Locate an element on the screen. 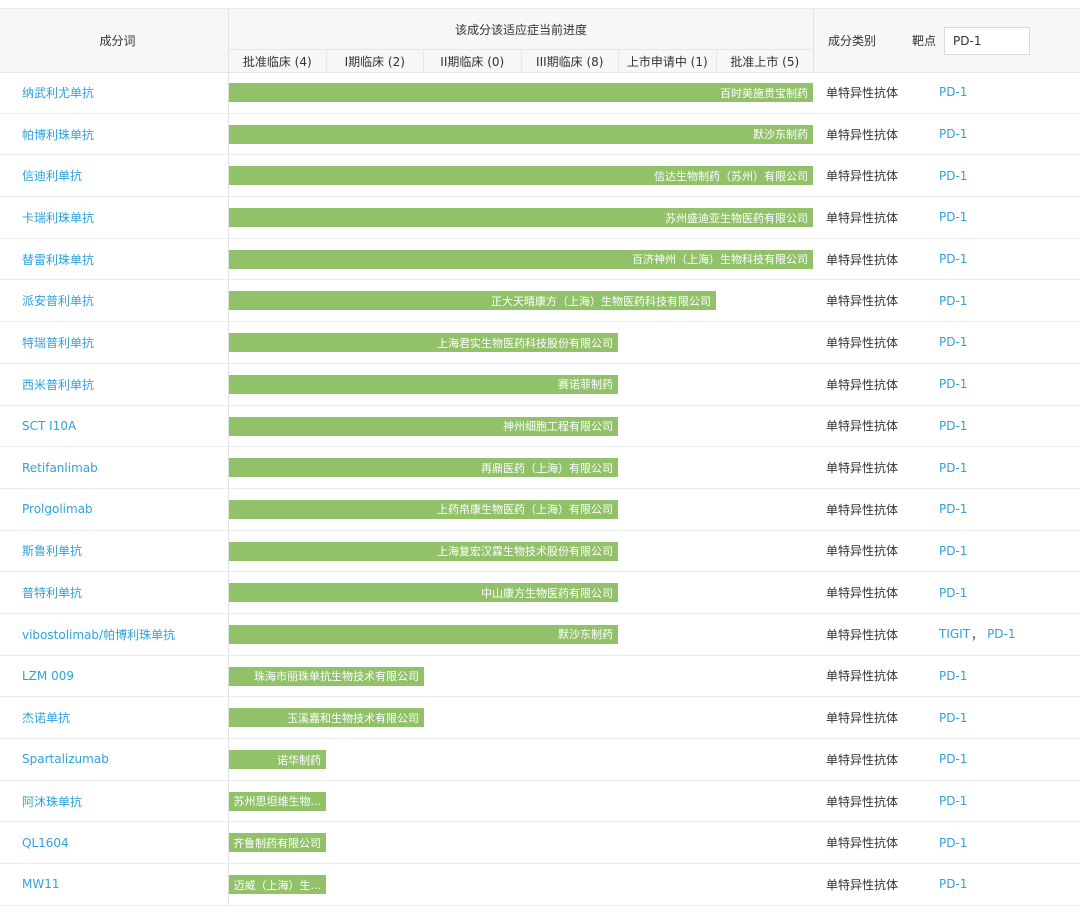  ingredient-link: 卡瑞利珠单抗 is located at coordinates (58, 217).